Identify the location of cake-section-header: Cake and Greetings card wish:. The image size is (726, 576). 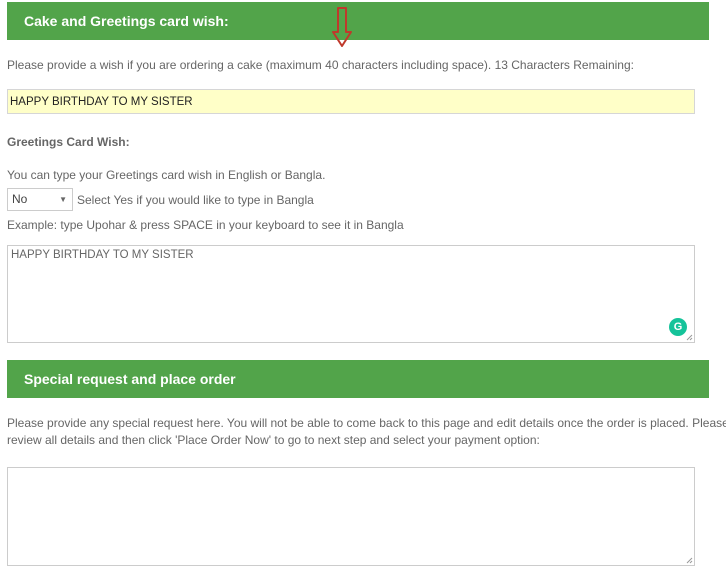
(358, 21).